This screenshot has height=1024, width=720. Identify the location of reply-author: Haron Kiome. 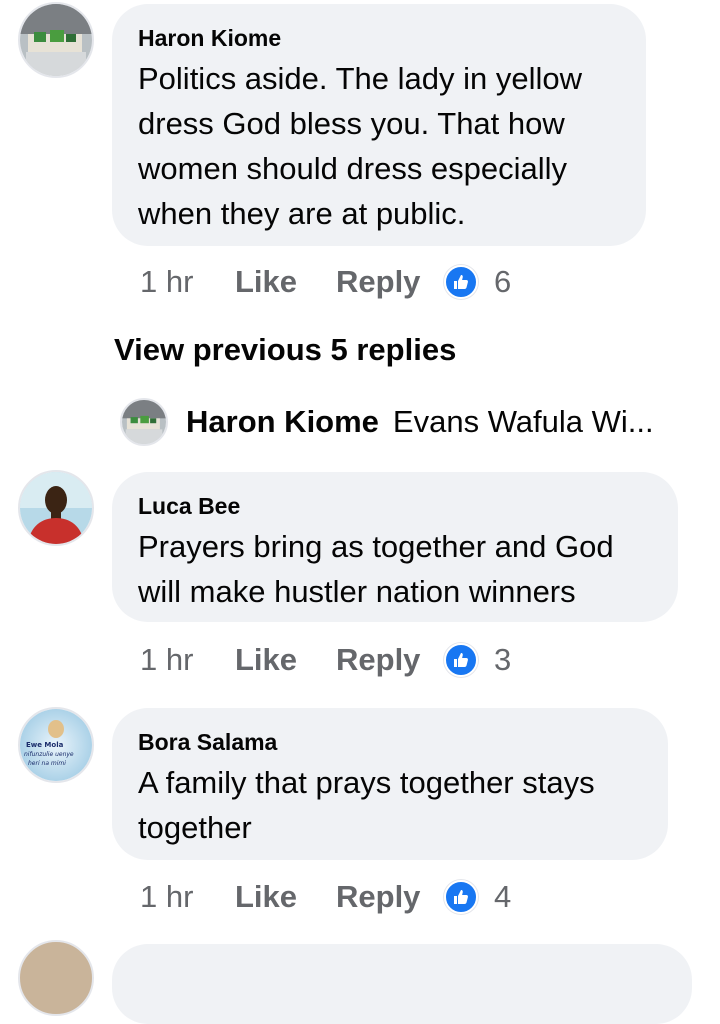
(282, 421).